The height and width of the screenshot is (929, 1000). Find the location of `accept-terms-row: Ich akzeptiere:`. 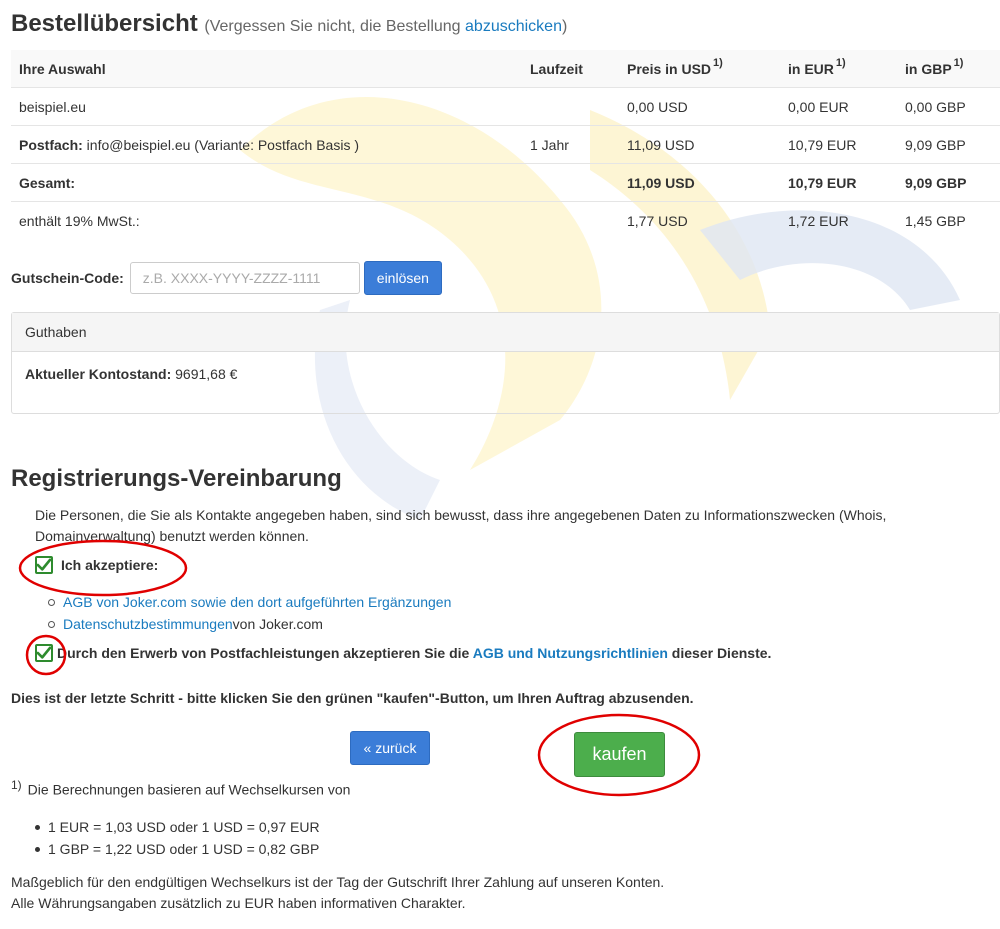

accept-terms-row: Ich akzeptiere: is located at coordinates (96, 565).